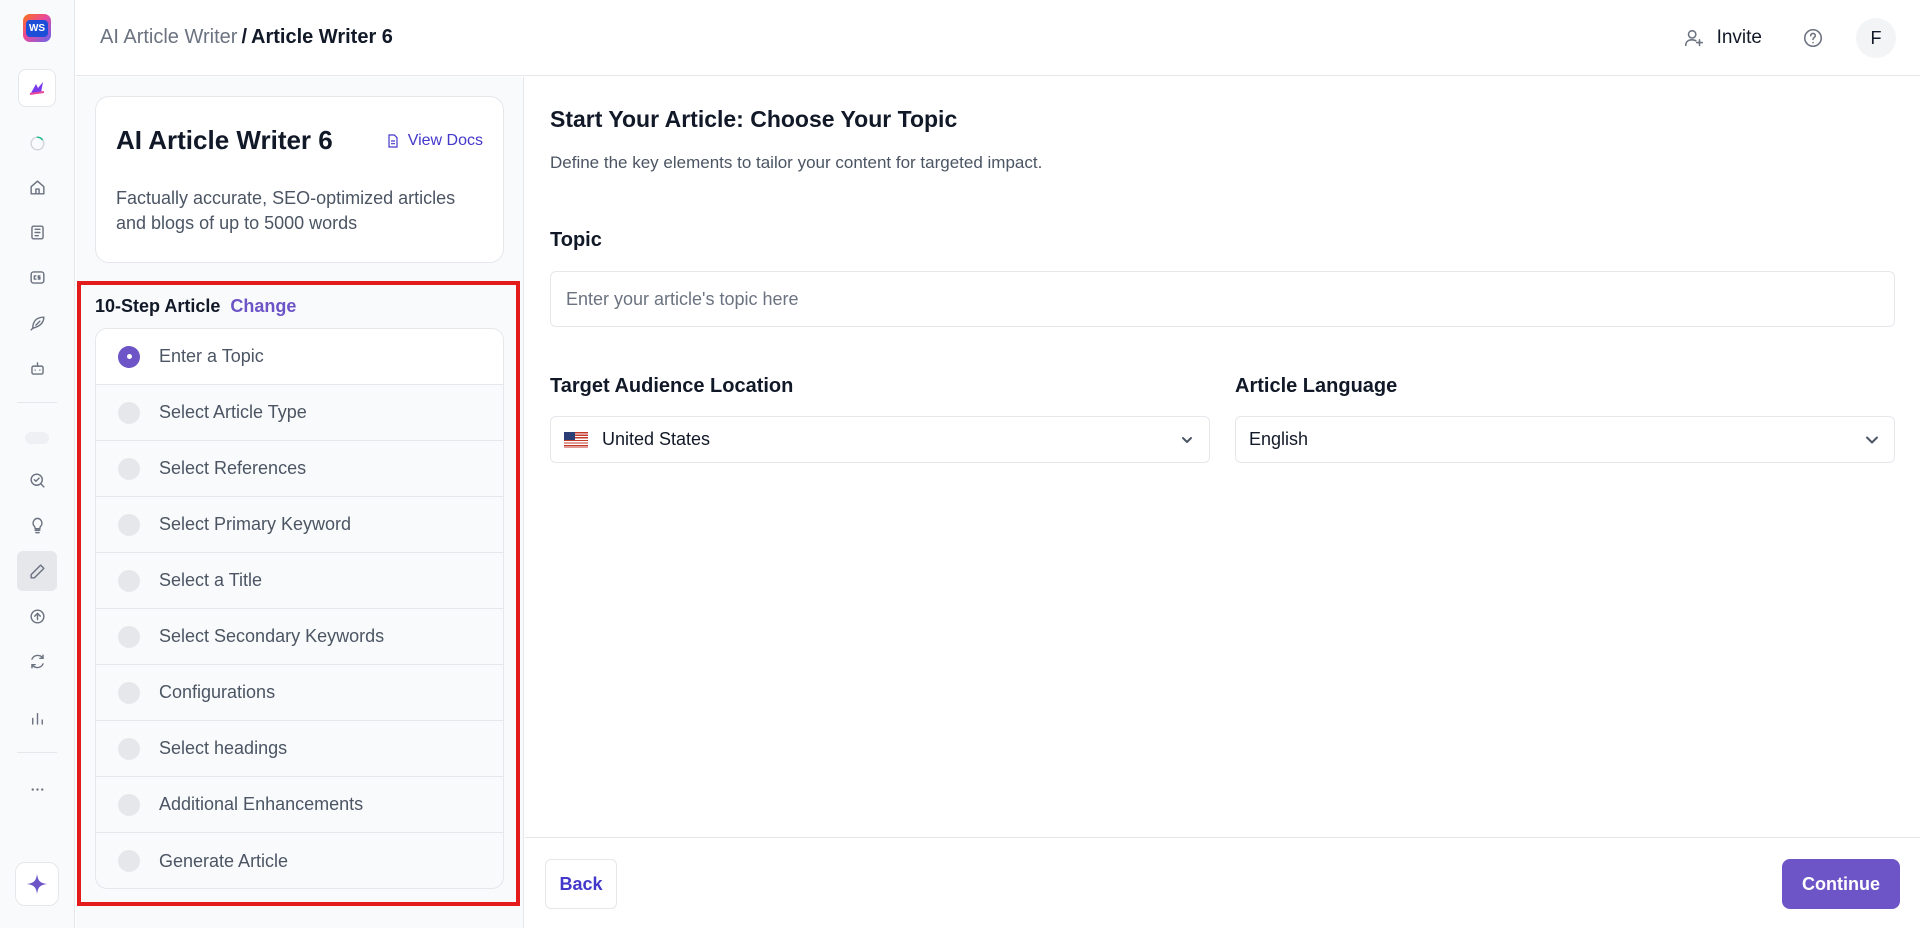  What do you see at coordinates (1693, 38) in the screenshot?
I see `add-user-icon` at bounding box center [1693, 38].